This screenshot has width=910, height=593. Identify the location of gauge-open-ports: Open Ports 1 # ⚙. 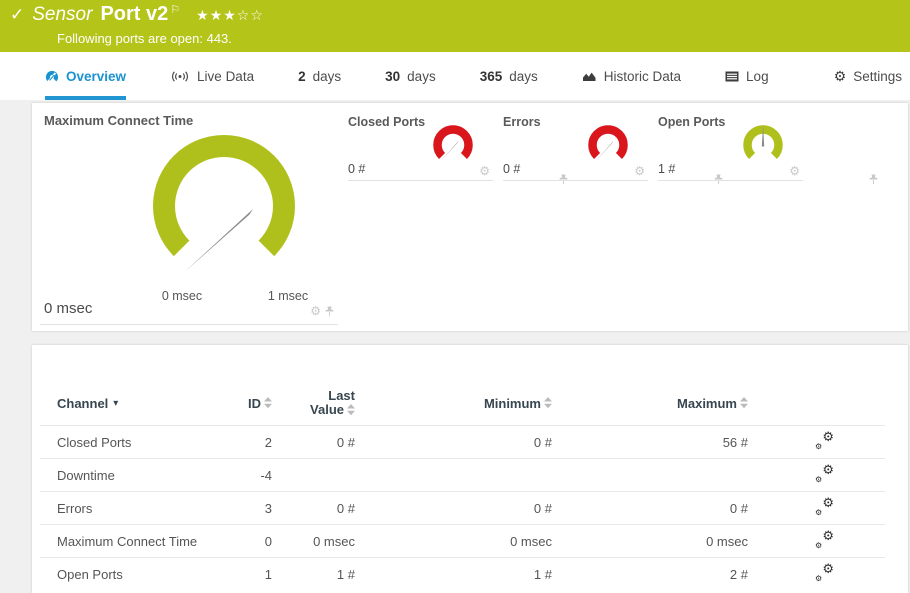
(768, 148).